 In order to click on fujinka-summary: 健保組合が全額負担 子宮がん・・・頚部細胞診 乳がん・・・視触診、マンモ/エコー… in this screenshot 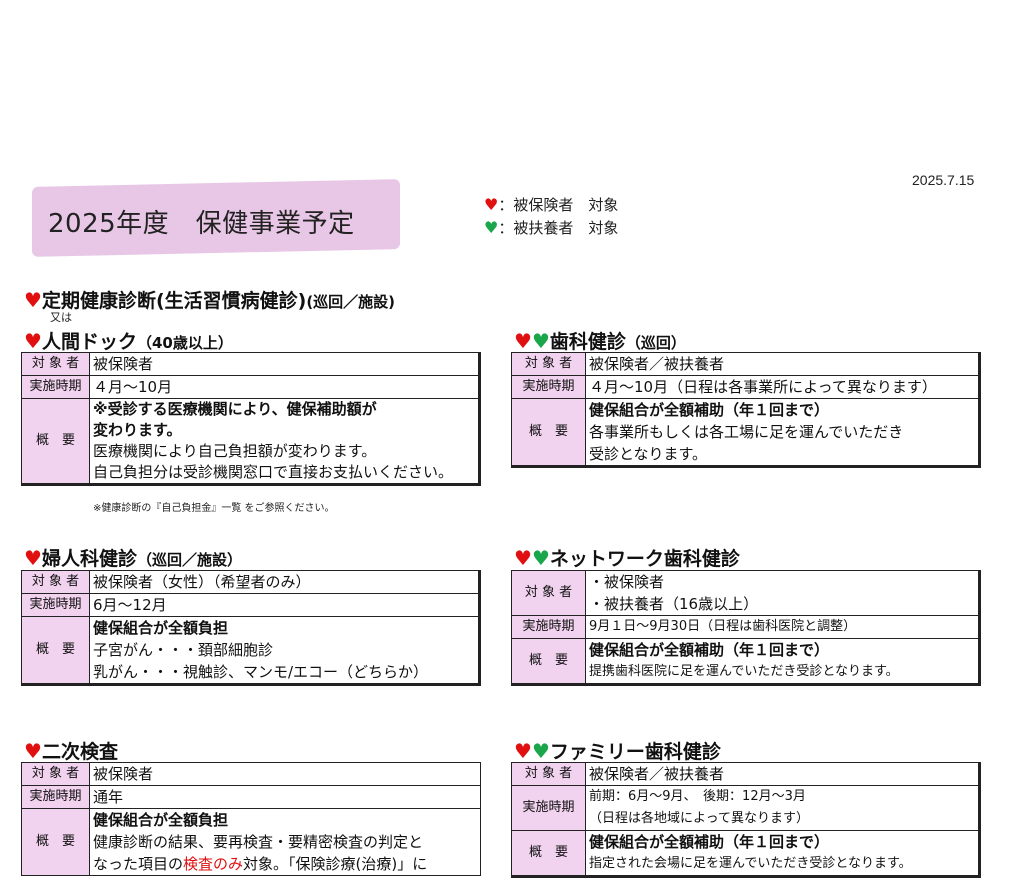, I will do `click(284, 650)`.